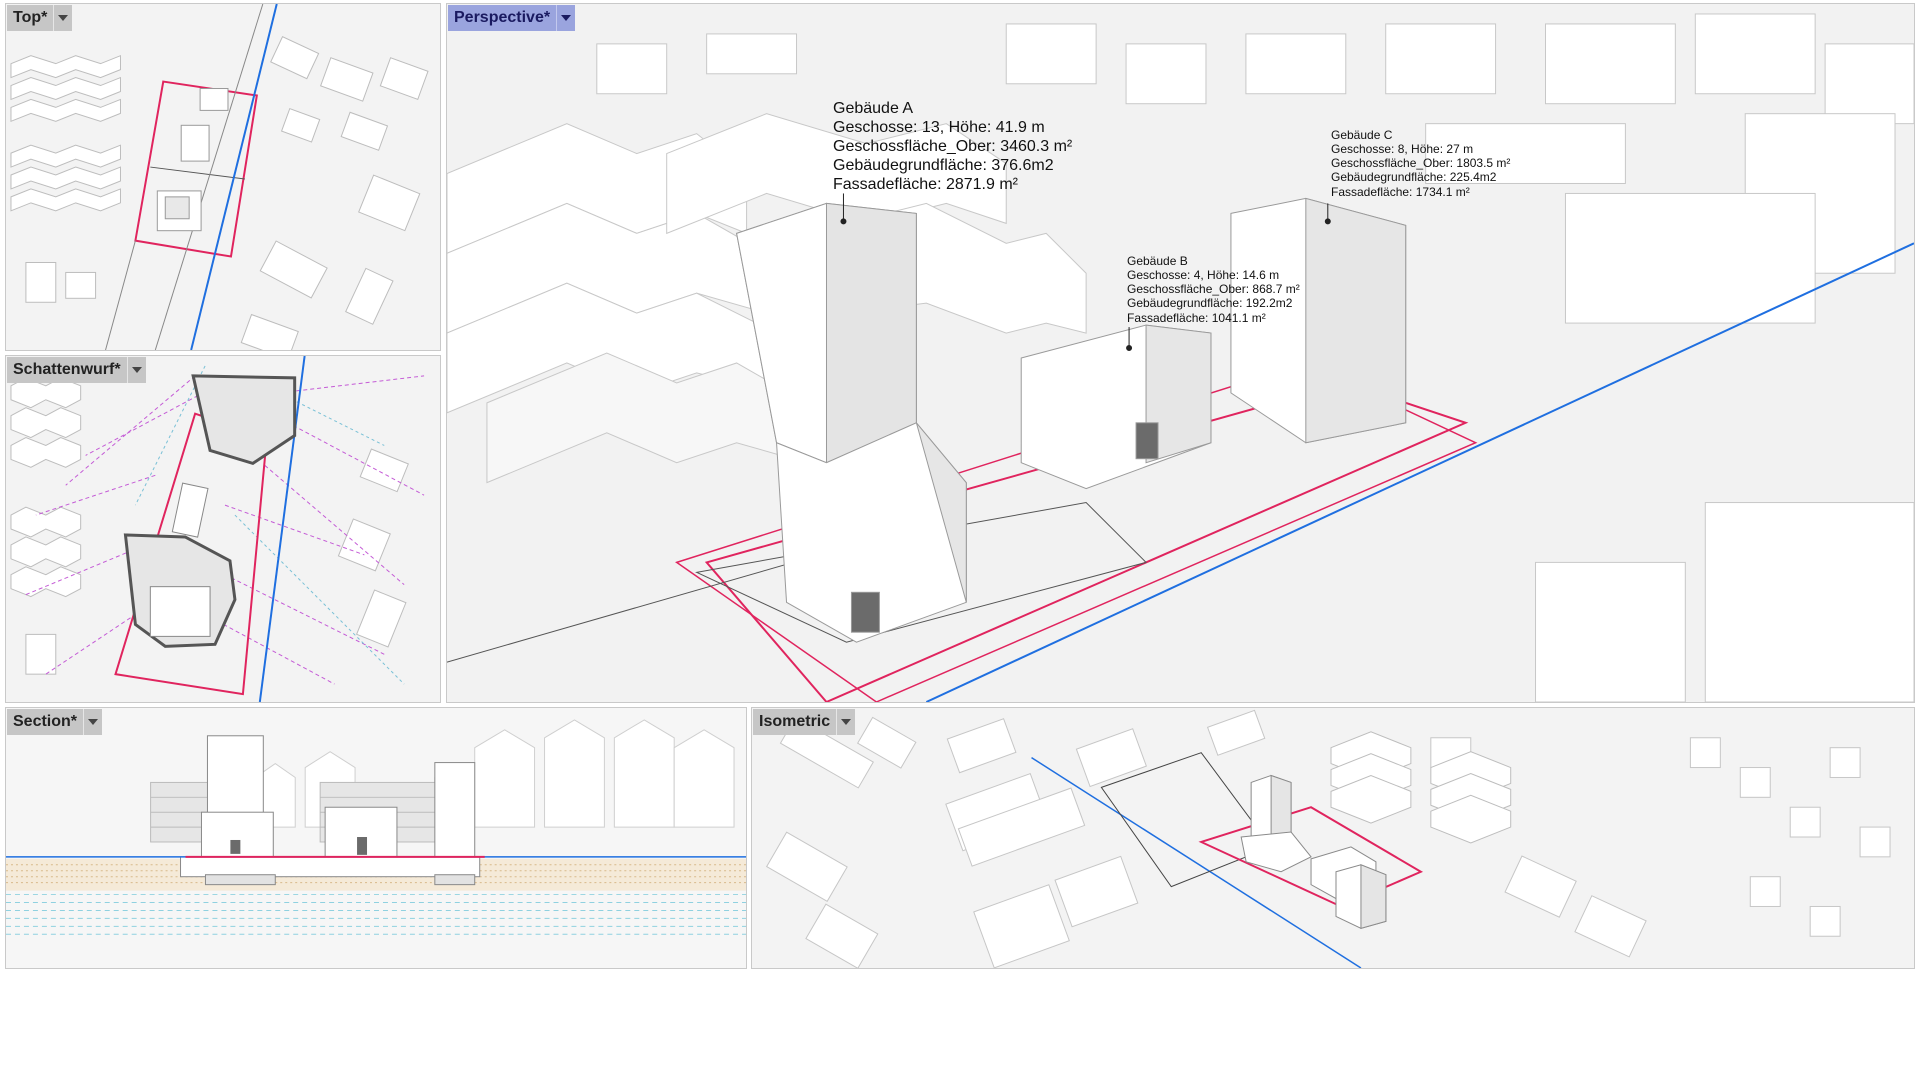 This screenshot has height=1080, width=1920. I want to click on viewport-title: Schattenwurf*, so click(67, 370).